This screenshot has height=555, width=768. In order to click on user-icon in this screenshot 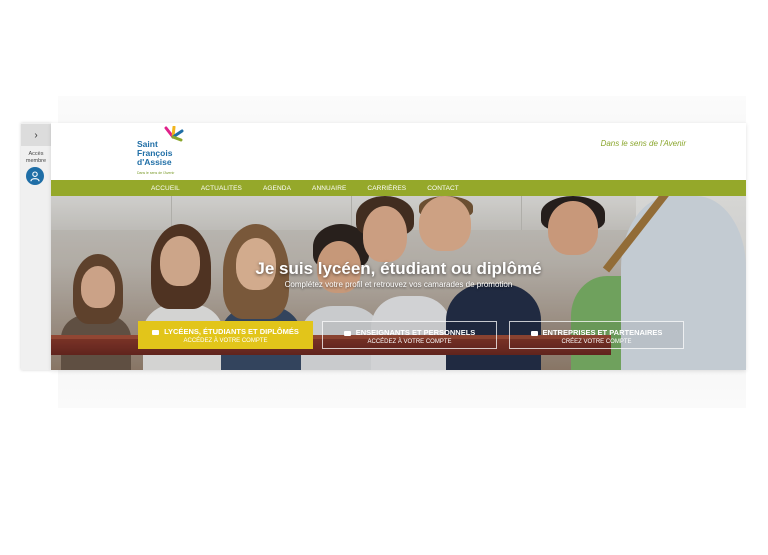, I will do `click(35, 175)`.